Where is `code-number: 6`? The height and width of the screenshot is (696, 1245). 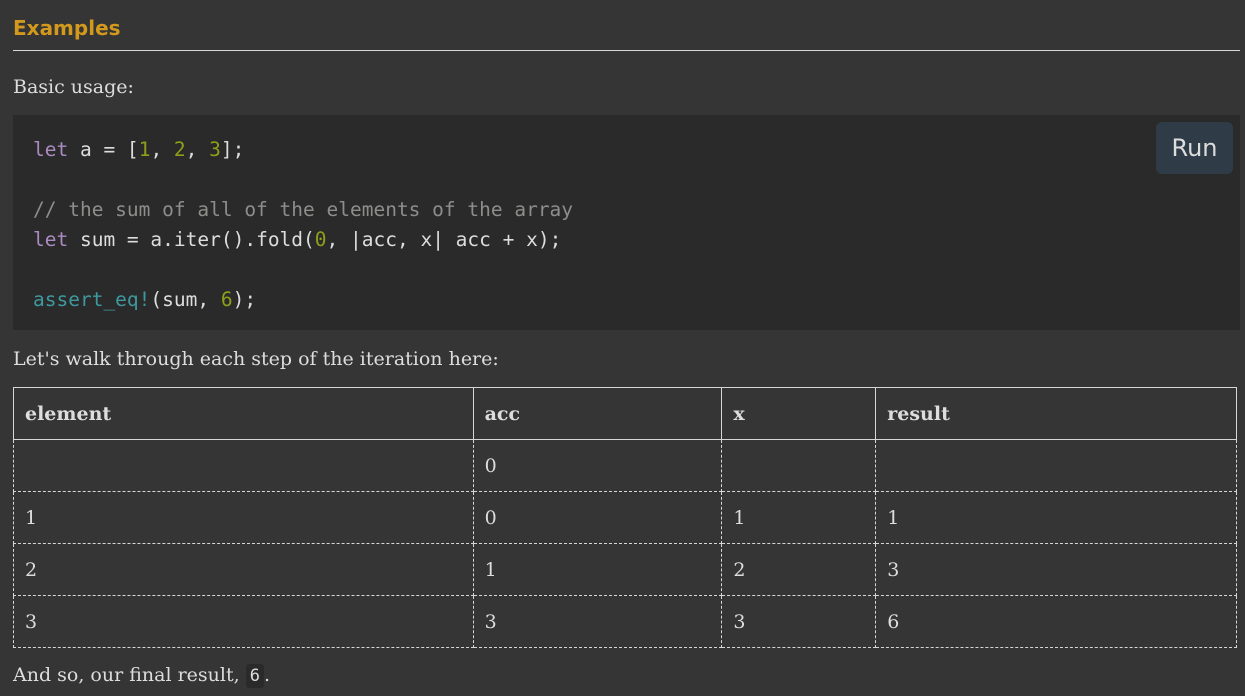
code-number: 6 is located at coordinates (226, 299).